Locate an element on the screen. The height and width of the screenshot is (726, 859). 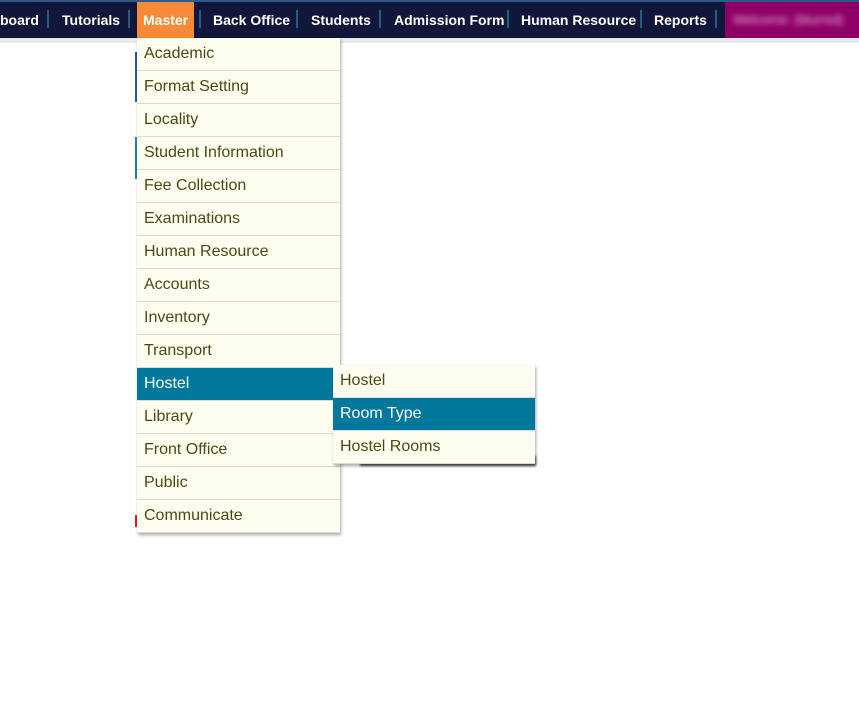
menu-item-fee-collection: Fee Collection is located at coordinates (238, 186).